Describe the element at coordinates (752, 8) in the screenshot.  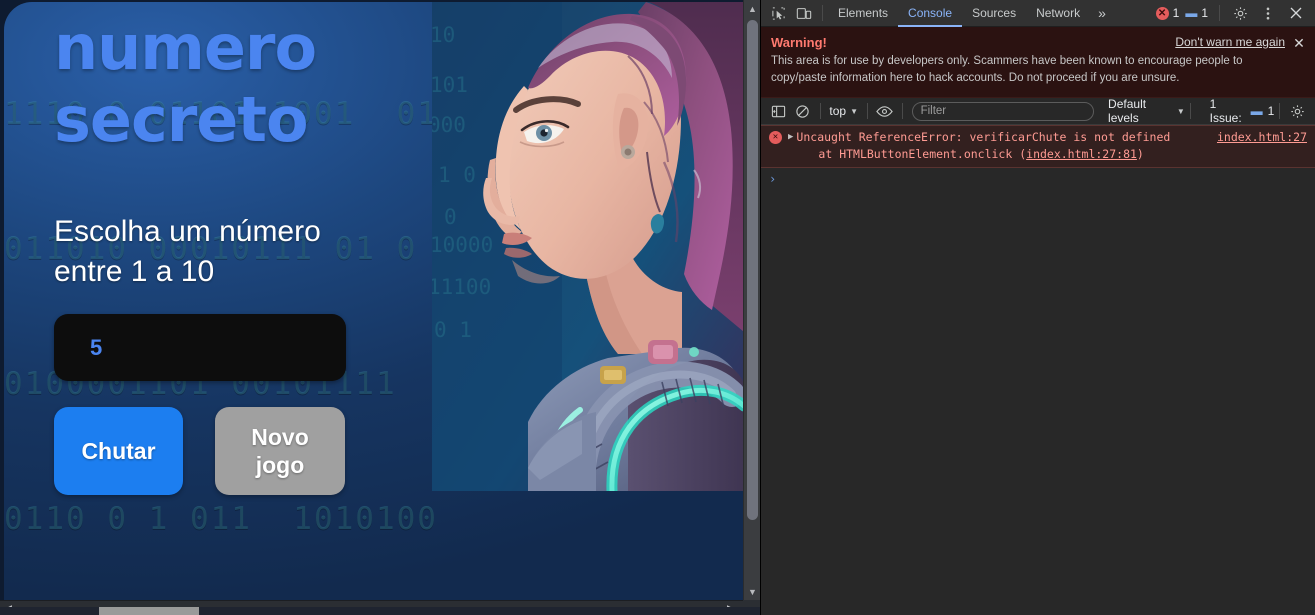
I see `scroll-up-icon: ▲` at that location.